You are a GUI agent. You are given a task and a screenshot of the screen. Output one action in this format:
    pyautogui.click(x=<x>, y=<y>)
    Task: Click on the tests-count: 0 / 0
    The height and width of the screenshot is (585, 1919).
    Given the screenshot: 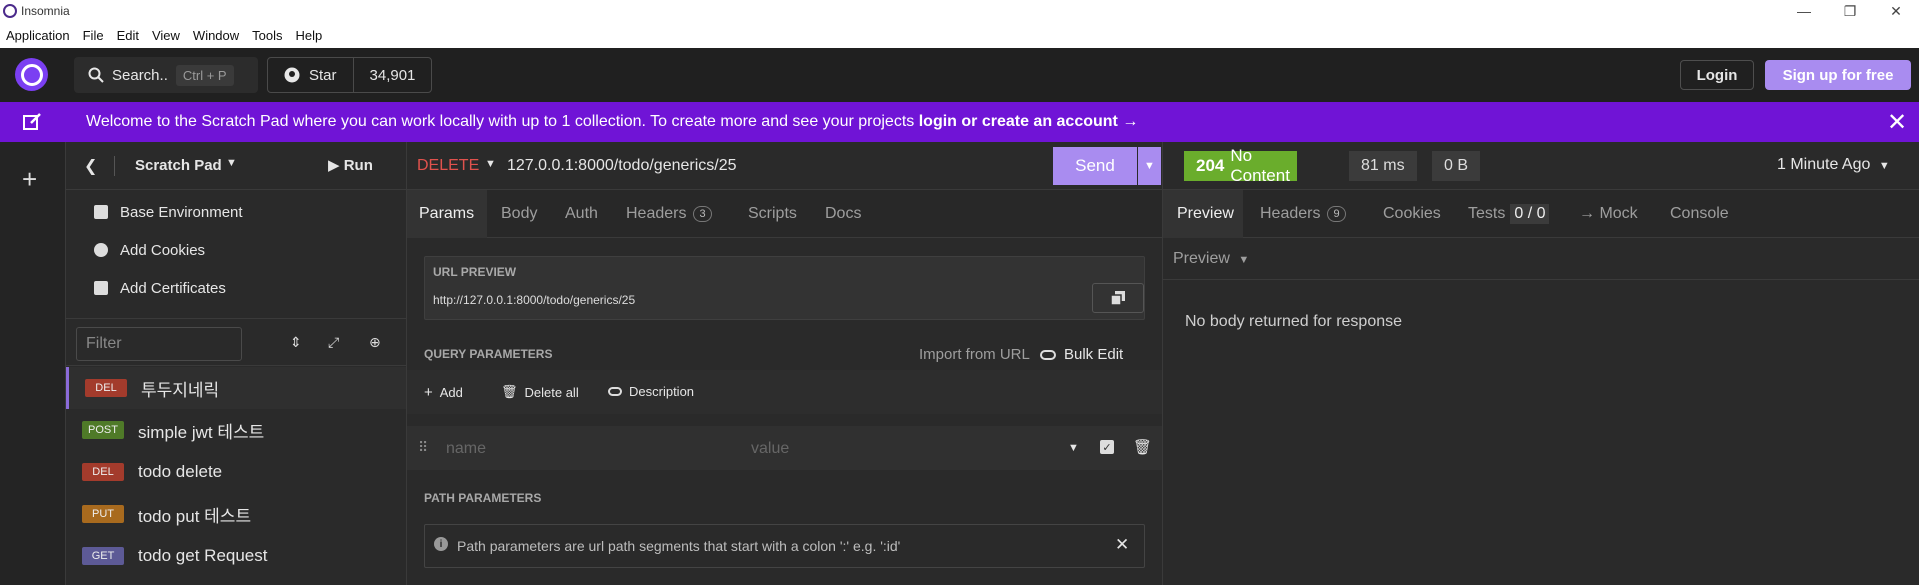 What is the action you would take?
    pyautogui.click(x=1530, y=214)
    